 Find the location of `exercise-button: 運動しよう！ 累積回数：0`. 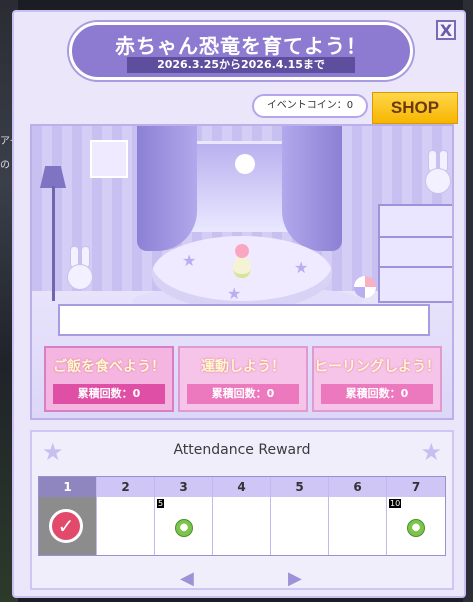

exercise-button: 運動しよう！ 累積回数：0 is located at coordinates (243, 379).